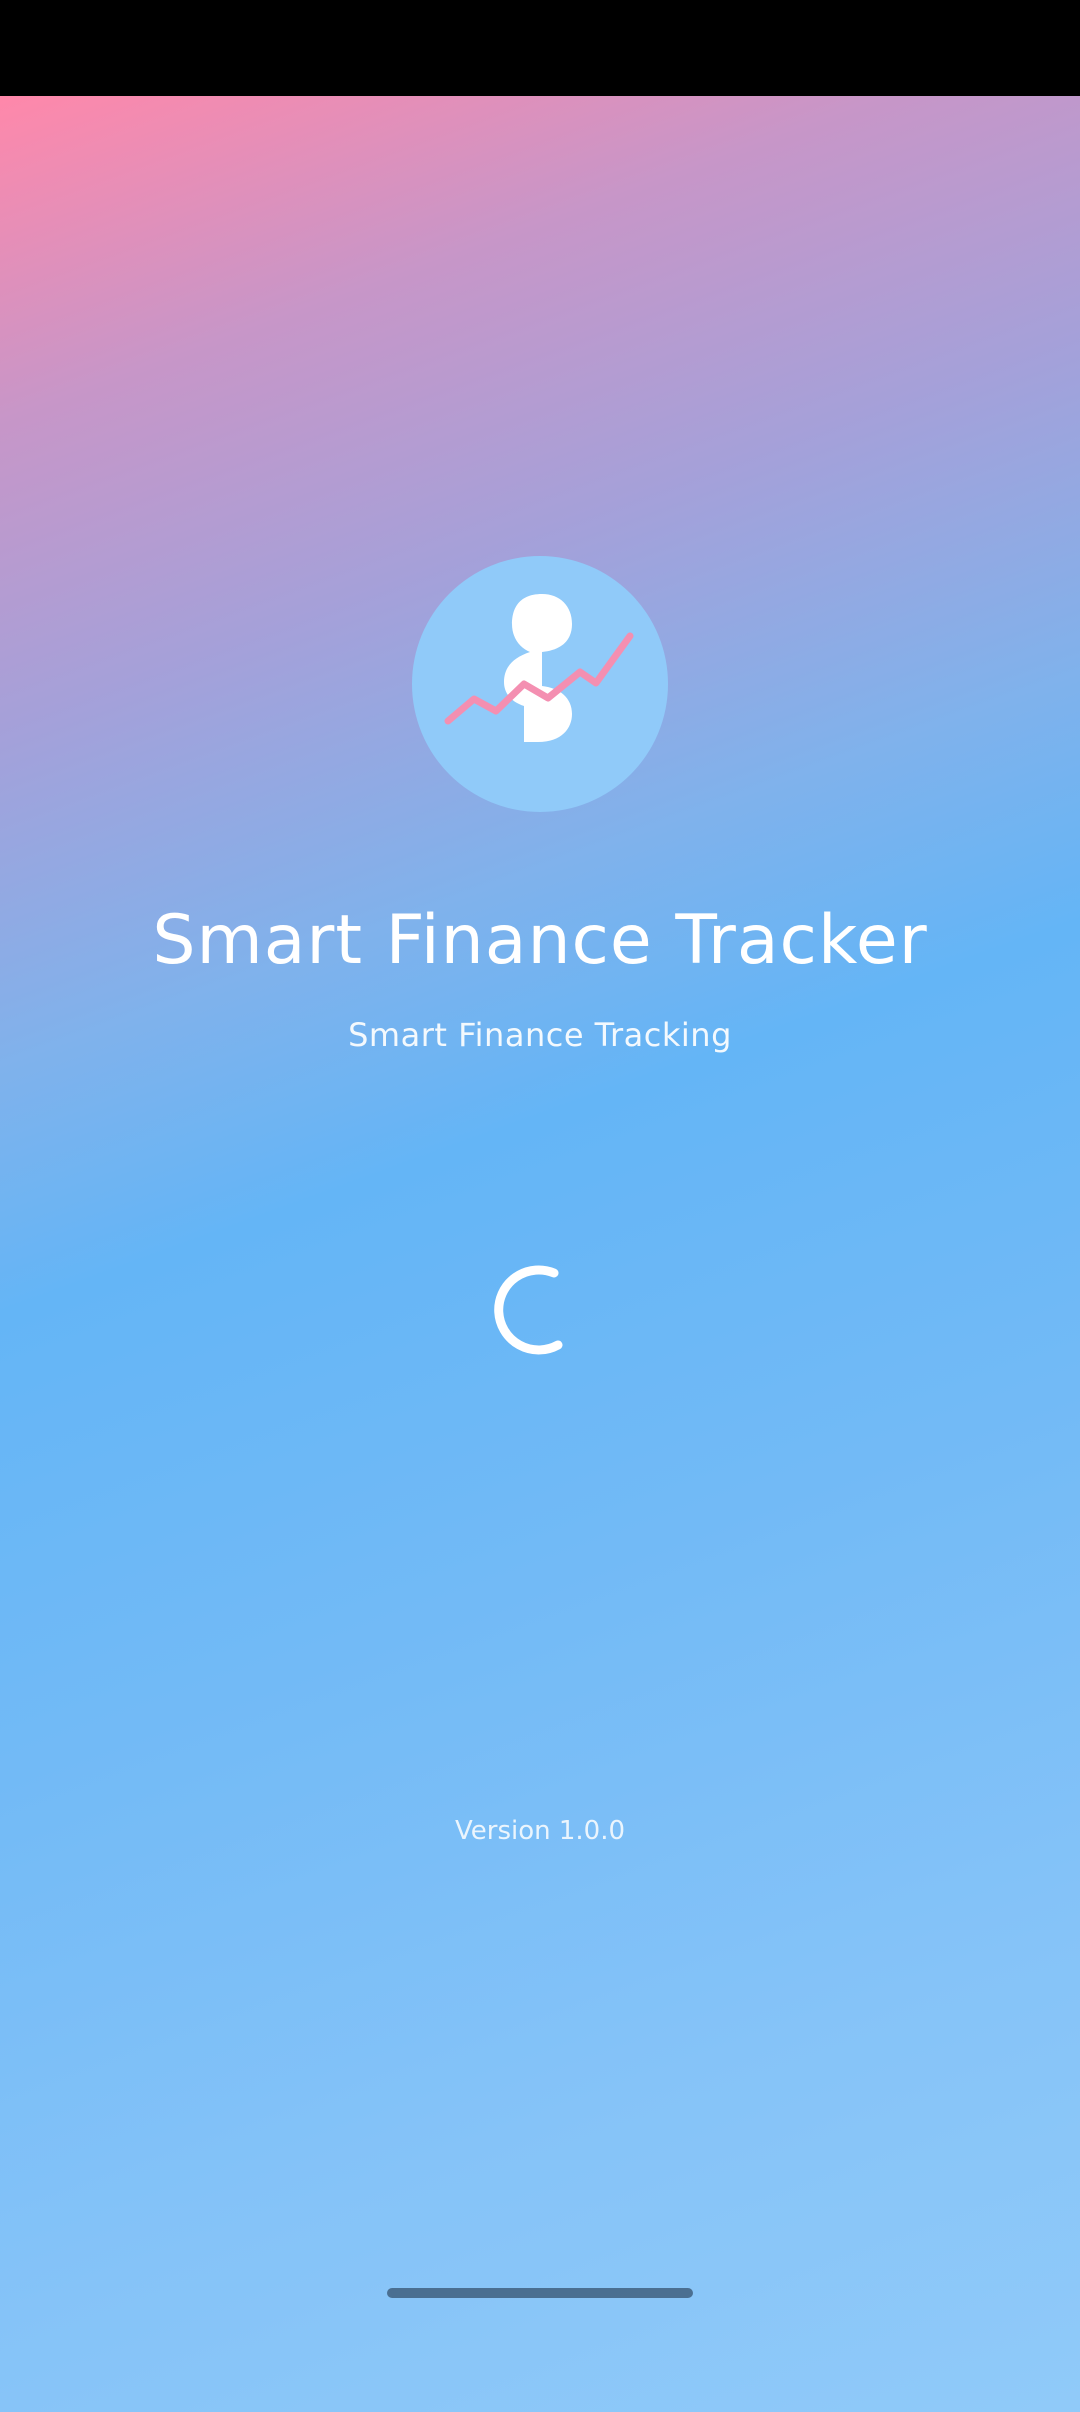 The height and width of the screenshot is (2412, 1080). Describe the element at coordinates (528, 1310) in the screenshot. I see `loading-spinner-icon` at that location.